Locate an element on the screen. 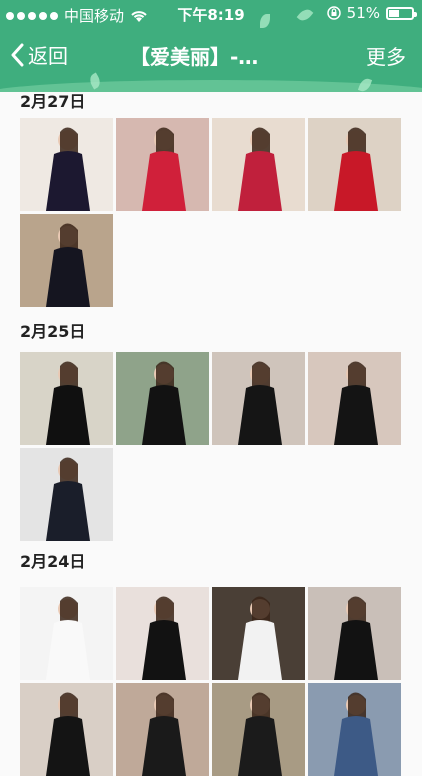  top-header: 中国移动 下午8:19 51% 返回 【爱美丽】-… 更多 is located at coordinates (211, 46).